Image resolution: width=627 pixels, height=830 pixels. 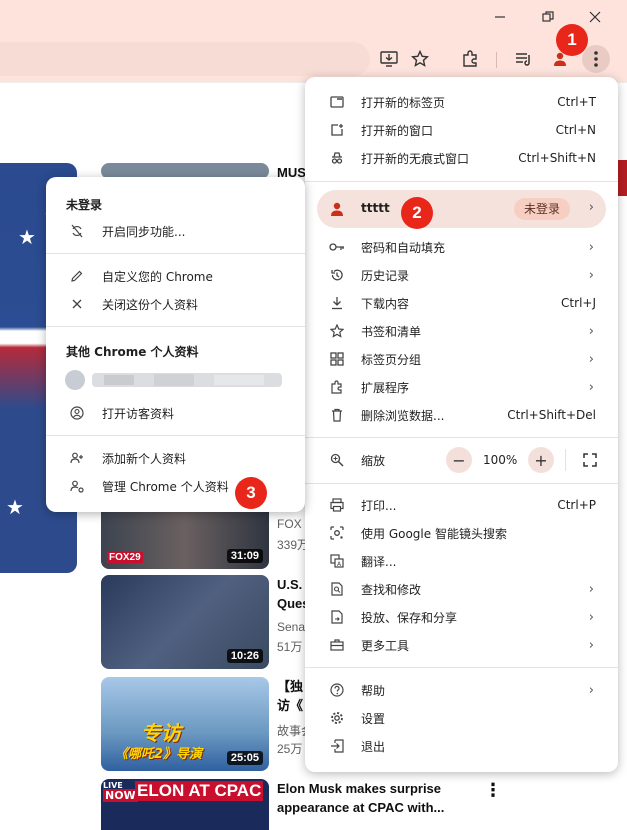 I want to click on close-profile-button: 关闭这份个人资料, so click(x=175, y=304).